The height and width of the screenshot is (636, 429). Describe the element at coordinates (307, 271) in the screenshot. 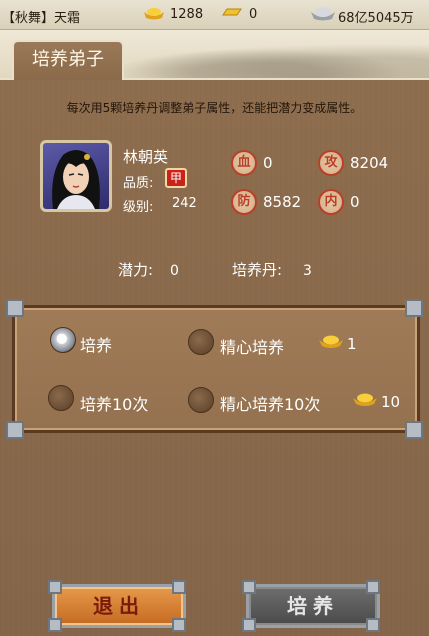

I see `pill-value: 3` at that location.